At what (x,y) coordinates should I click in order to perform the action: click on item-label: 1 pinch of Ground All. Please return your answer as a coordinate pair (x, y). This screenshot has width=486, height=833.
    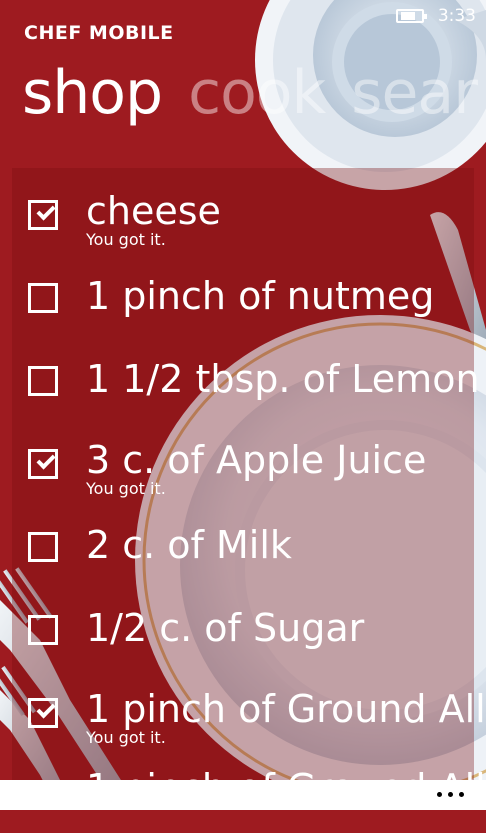
    Looking at the image, I should click on (286, 709).